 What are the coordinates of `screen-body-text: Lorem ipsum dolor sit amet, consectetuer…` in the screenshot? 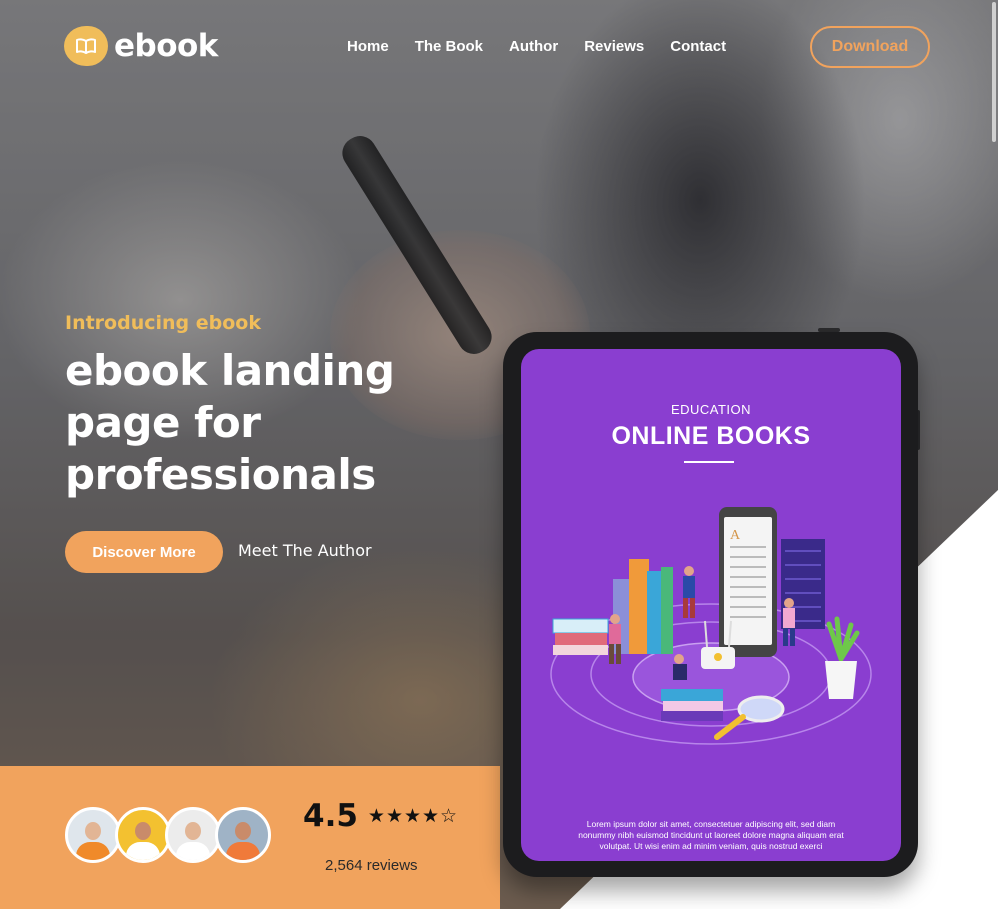 It's located at (711, 835).